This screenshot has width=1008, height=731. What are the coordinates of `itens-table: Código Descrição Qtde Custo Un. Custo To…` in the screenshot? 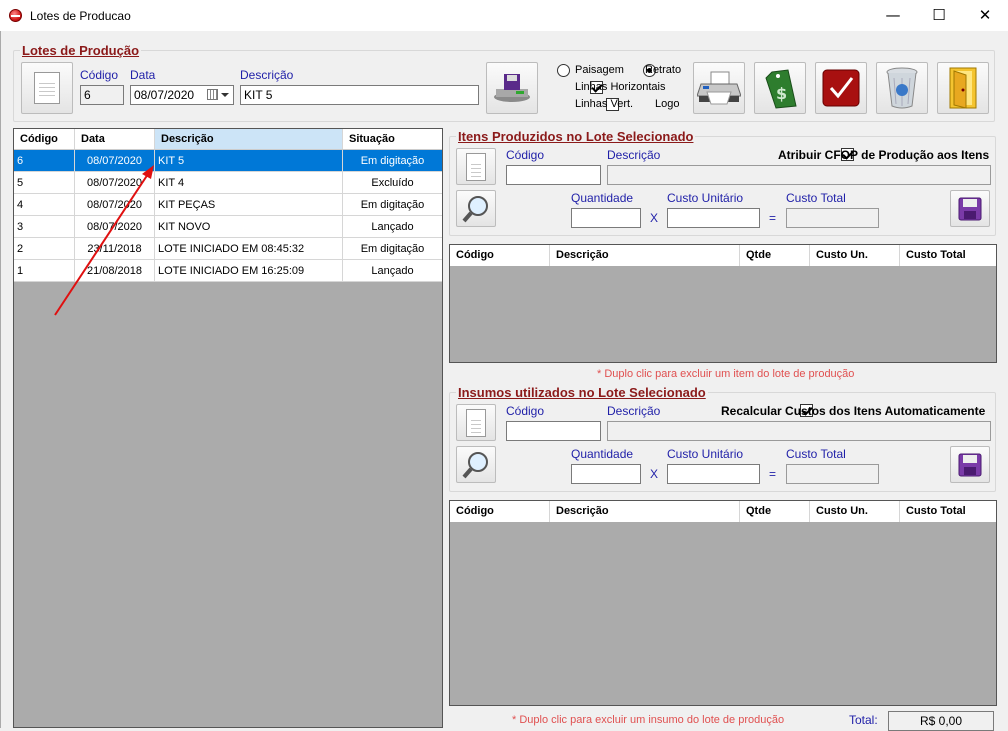 It's located at (723, 303).